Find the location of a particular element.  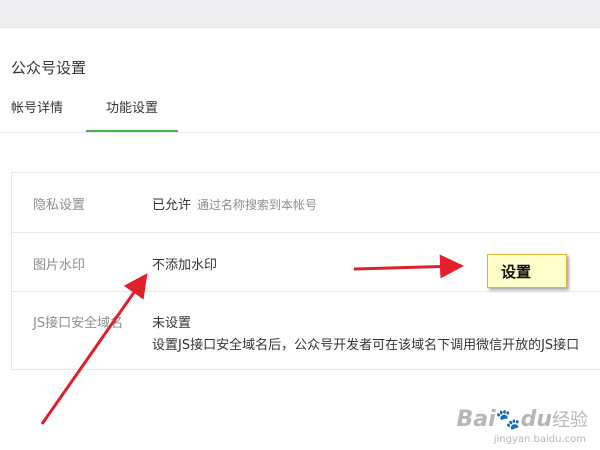

arrow-to-watermark is located at coordinates (94, 349).